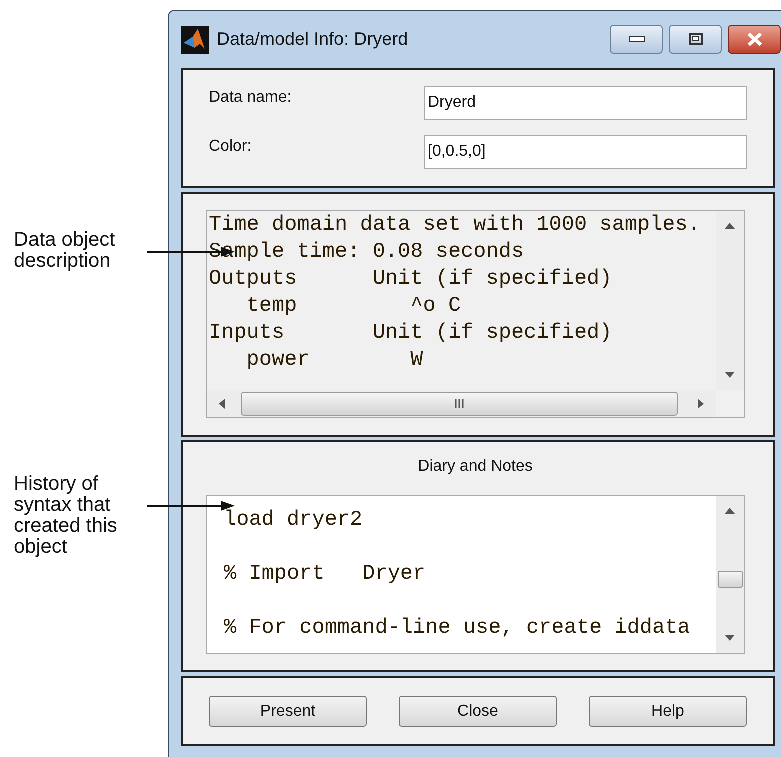  I want to click on grip-icon, so click(459, 403).